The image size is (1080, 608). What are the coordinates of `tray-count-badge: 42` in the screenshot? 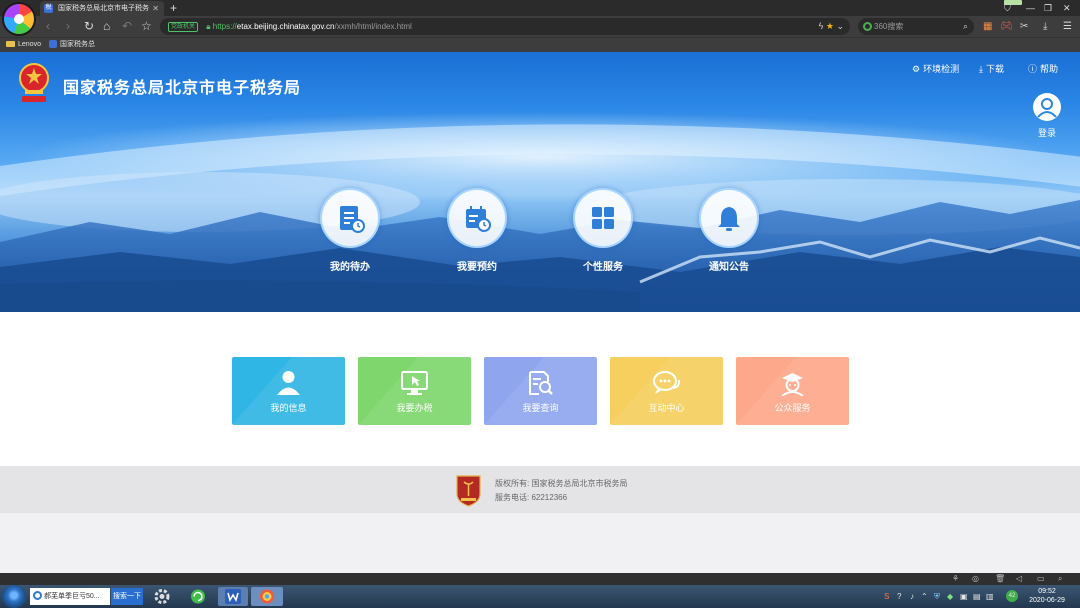 It's located at (1012, 596).